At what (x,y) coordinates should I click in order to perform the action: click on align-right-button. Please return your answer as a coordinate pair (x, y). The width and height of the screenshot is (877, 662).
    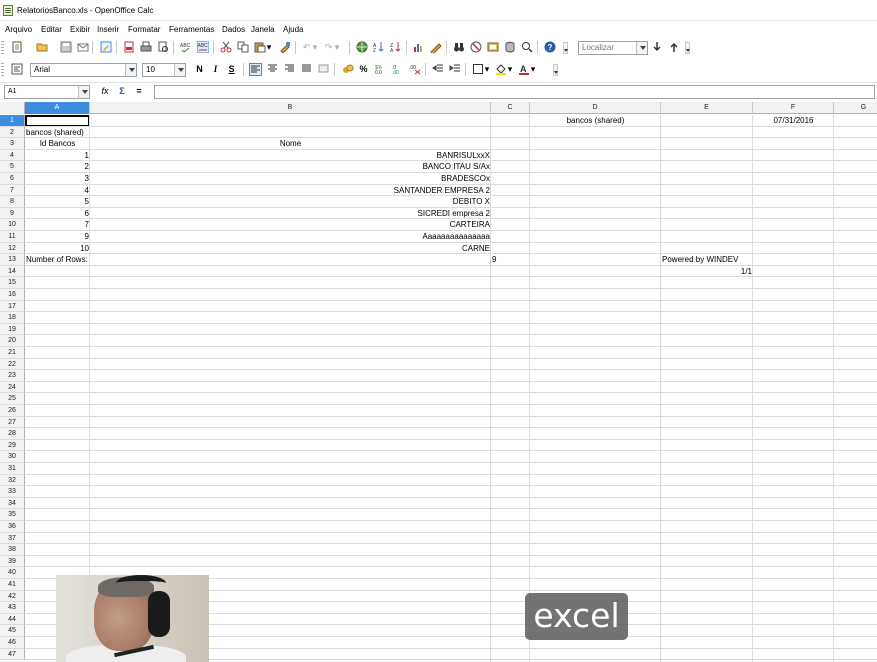
    Looking at the image, I should click on (289, 69).